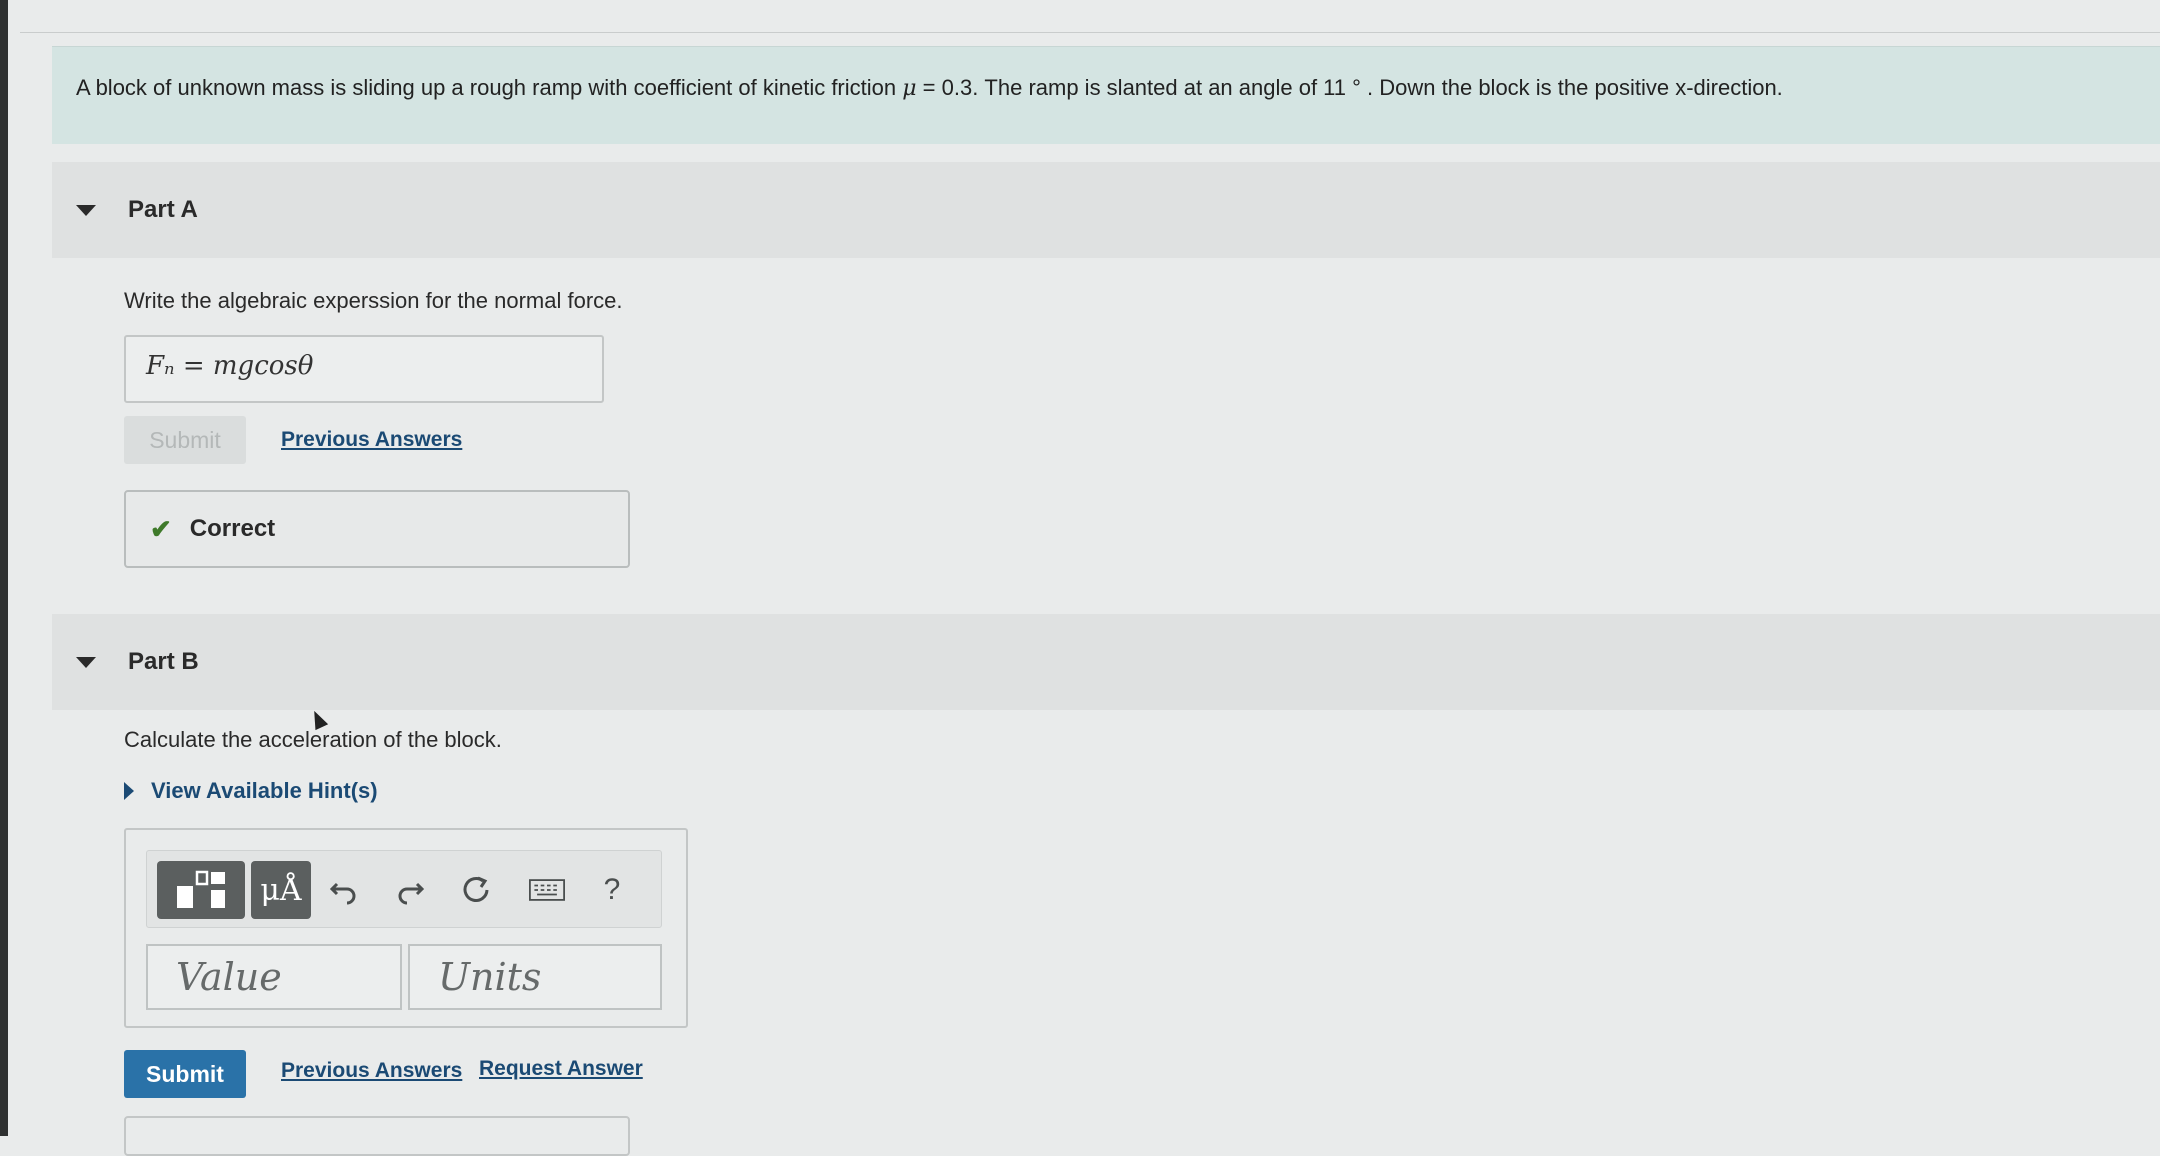 The height and width of the screenshot is (1156, 2160). I want to click on answer-editor: μÅ ? Value Units, so click(406, 928).